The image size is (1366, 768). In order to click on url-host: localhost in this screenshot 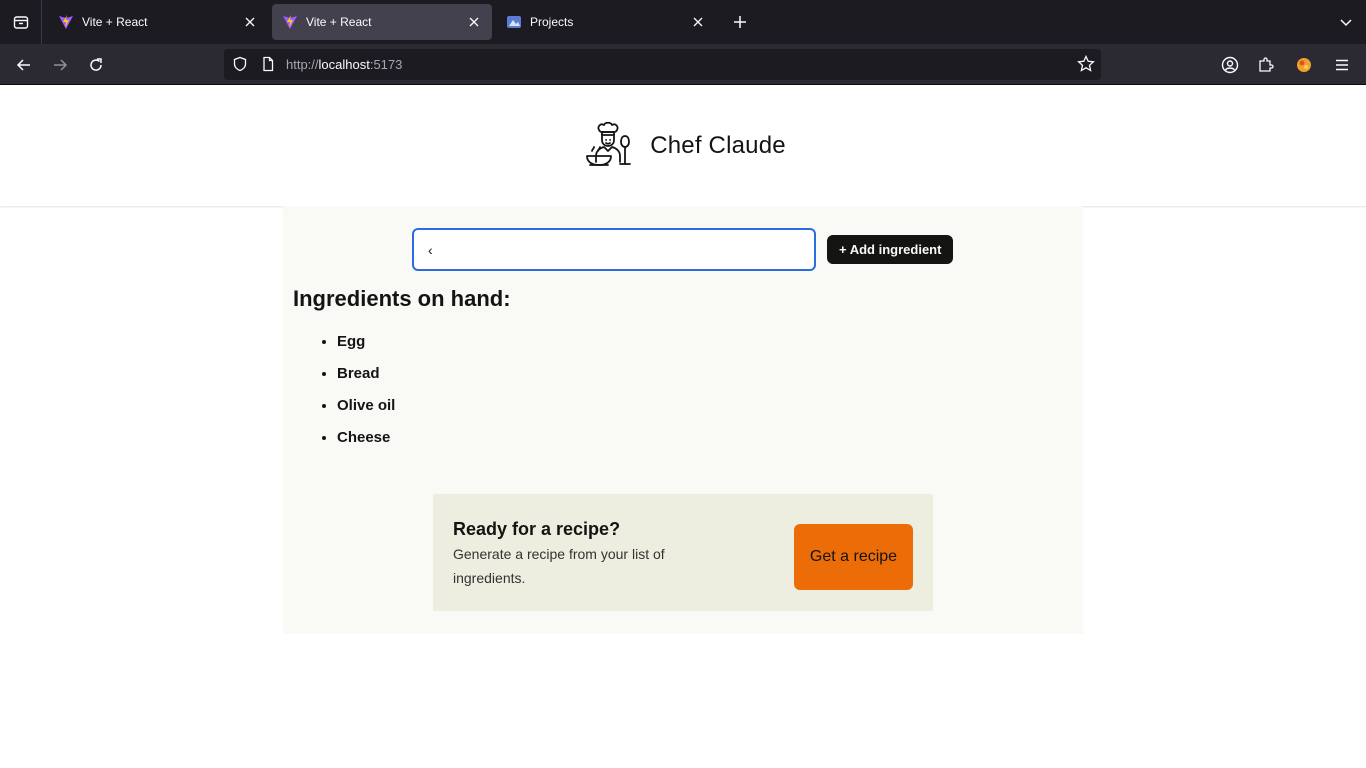, I will do `click(344, 64)`.